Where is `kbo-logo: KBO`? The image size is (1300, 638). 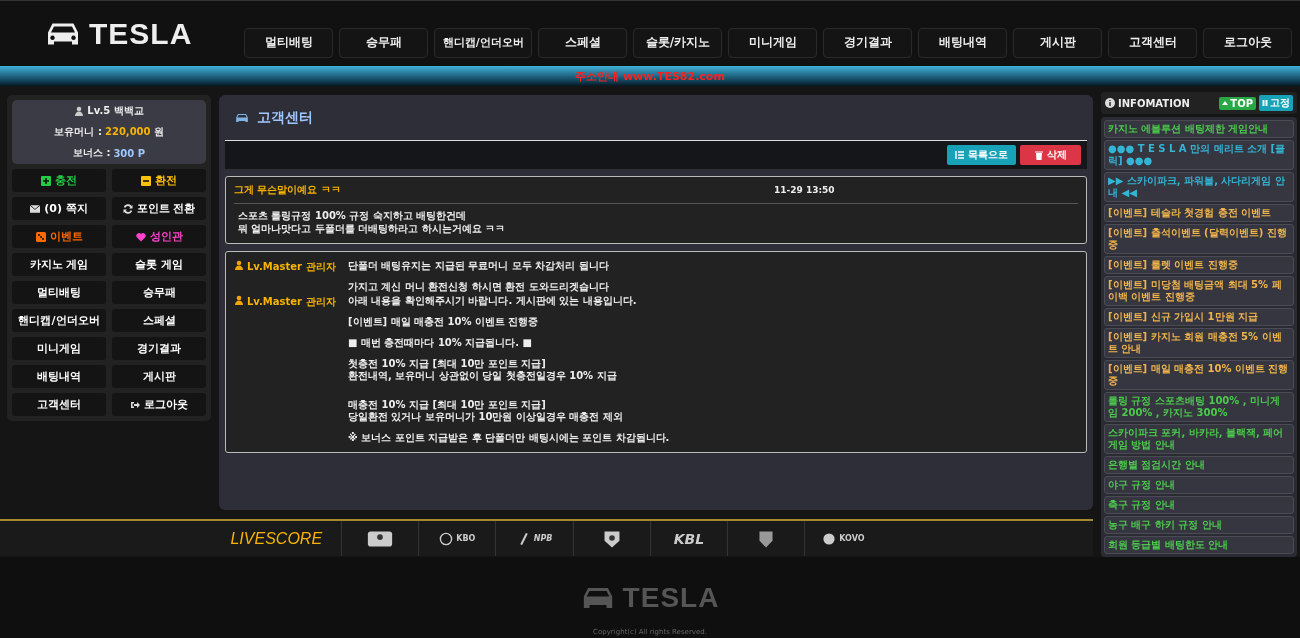 kbo-logo: KBO is located at coordinates (457, 538).